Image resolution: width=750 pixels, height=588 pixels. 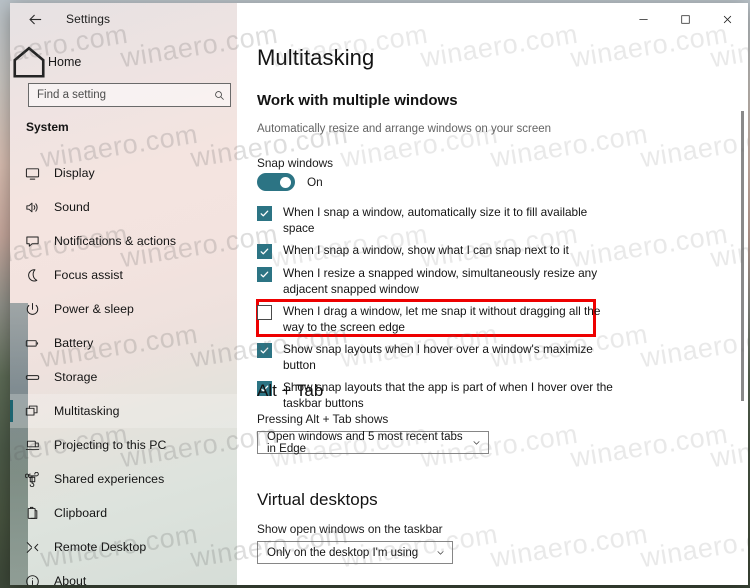 I want to click on scrollbar-track, so click(x=742, y=321).